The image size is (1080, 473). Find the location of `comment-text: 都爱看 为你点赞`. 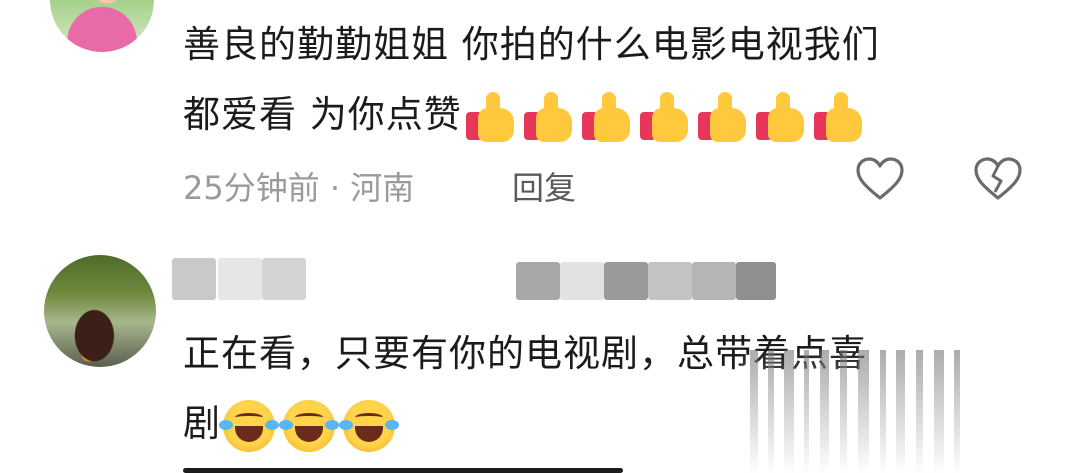

comment-text: 都爱看 为你点赞 is located at coordinates (322, 114).